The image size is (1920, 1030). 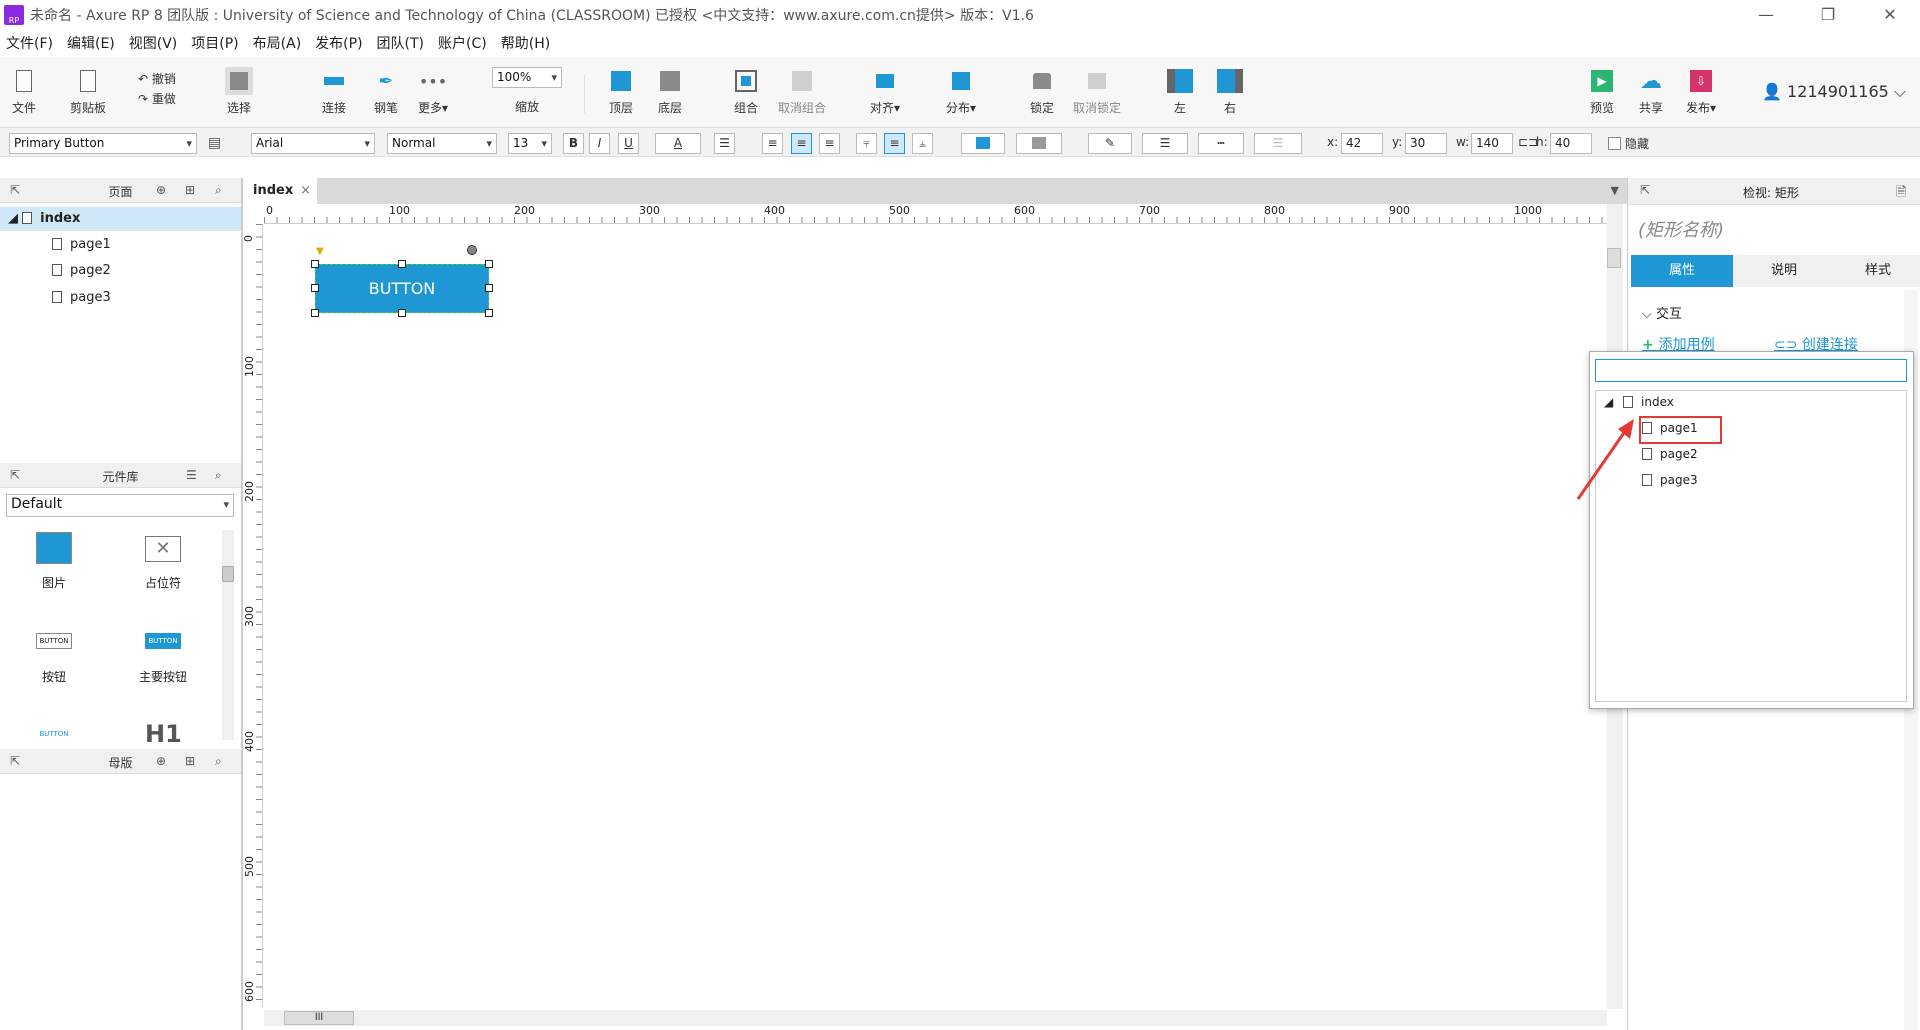 What do you see at coordinates (54, 734) in the screenshot?
I see `link-button-widget-icon: BUTTON` at bounding box center [54, 734].